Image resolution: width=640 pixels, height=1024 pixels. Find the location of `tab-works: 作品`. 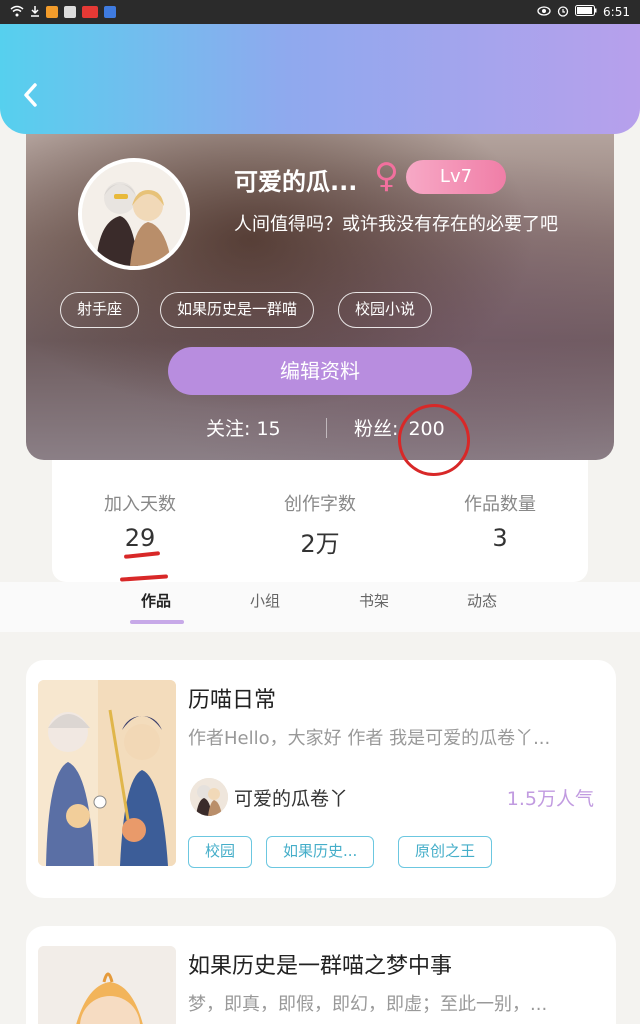

tab-works: 作品 is located at coordinates (156, 600).